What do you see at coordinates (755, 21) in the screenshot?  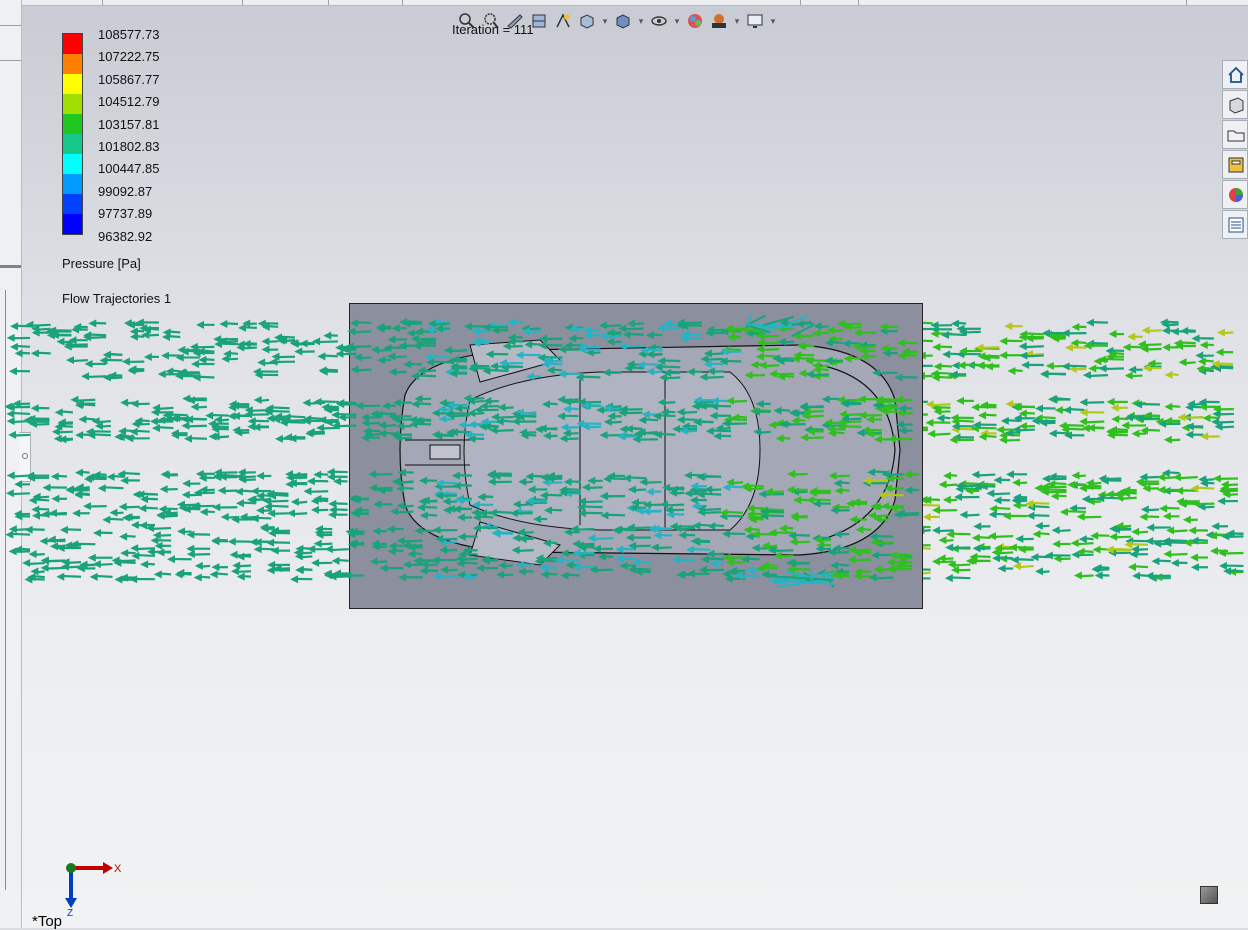 I see `view-settings-icon` at bounding box center [755, 21].